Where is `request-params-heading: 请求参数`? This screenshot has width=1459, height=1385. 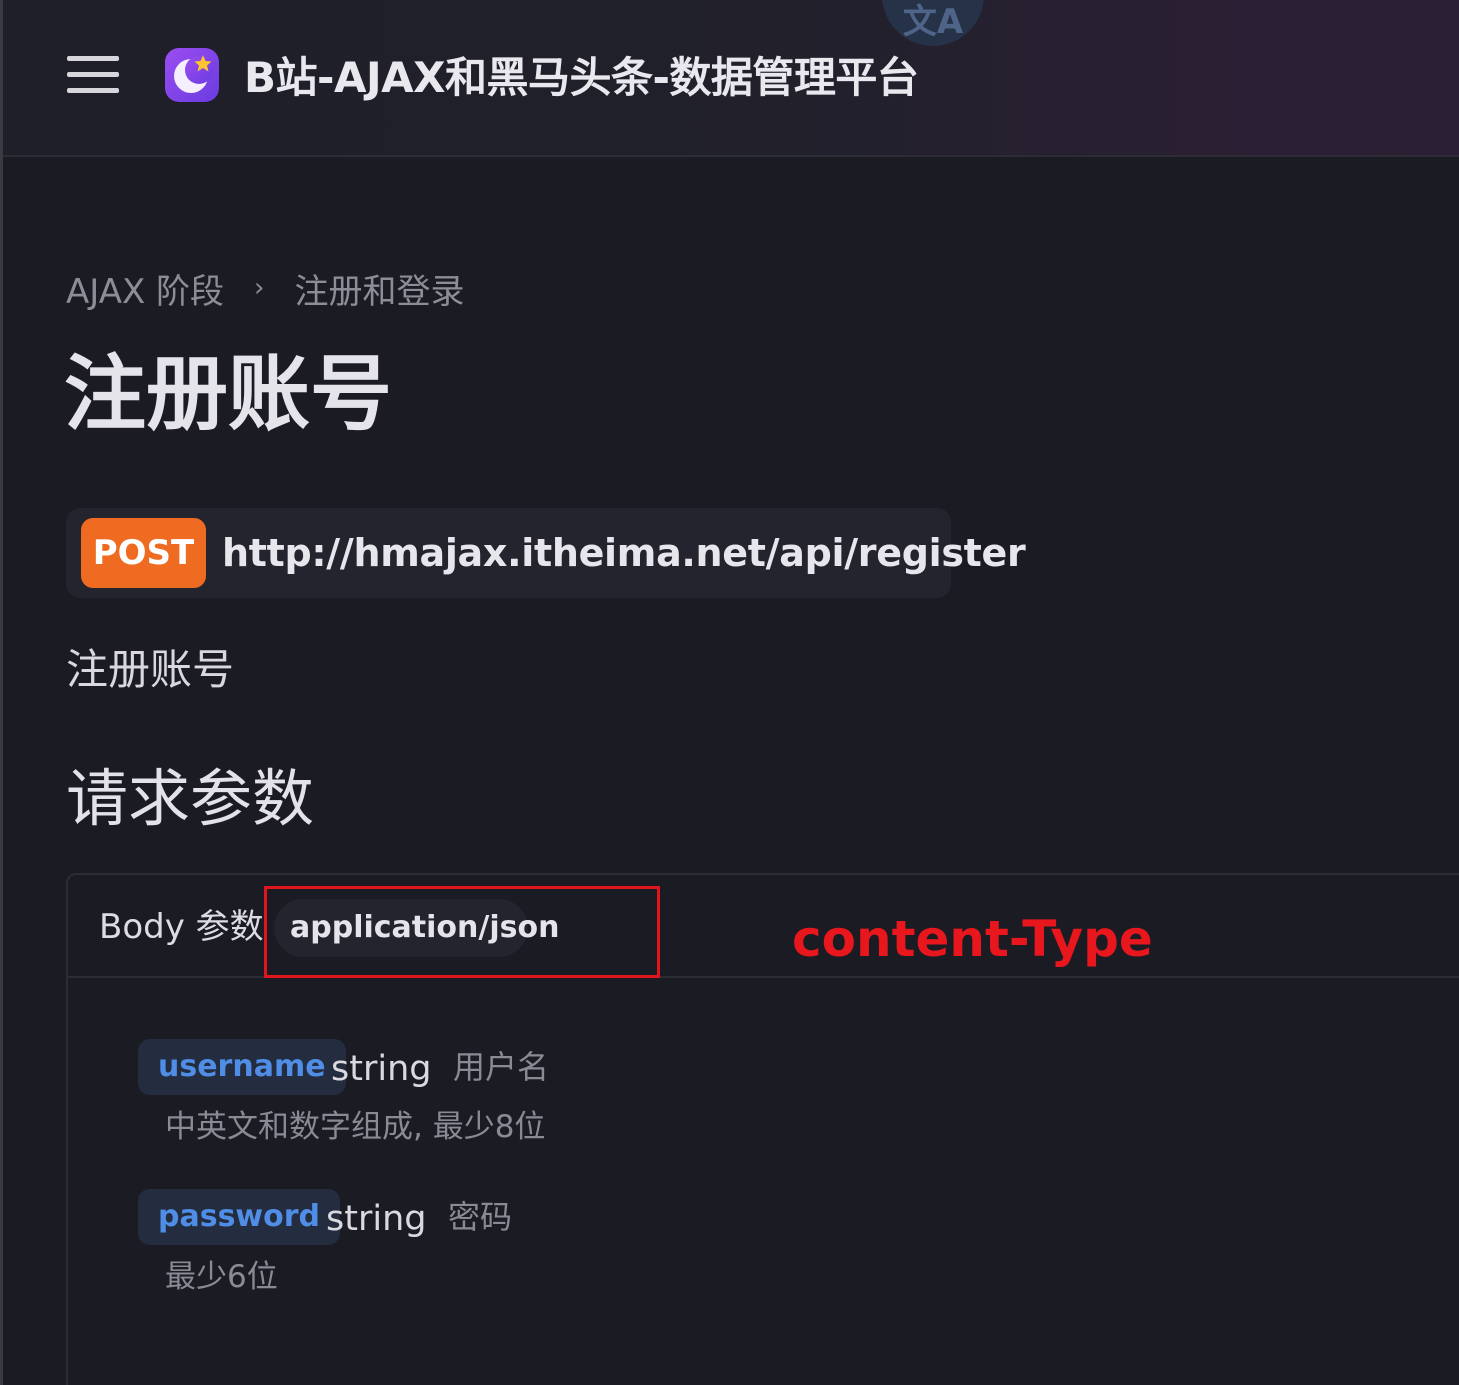 request-params-heading: 请求参数 is located at coordinates (190, 798).